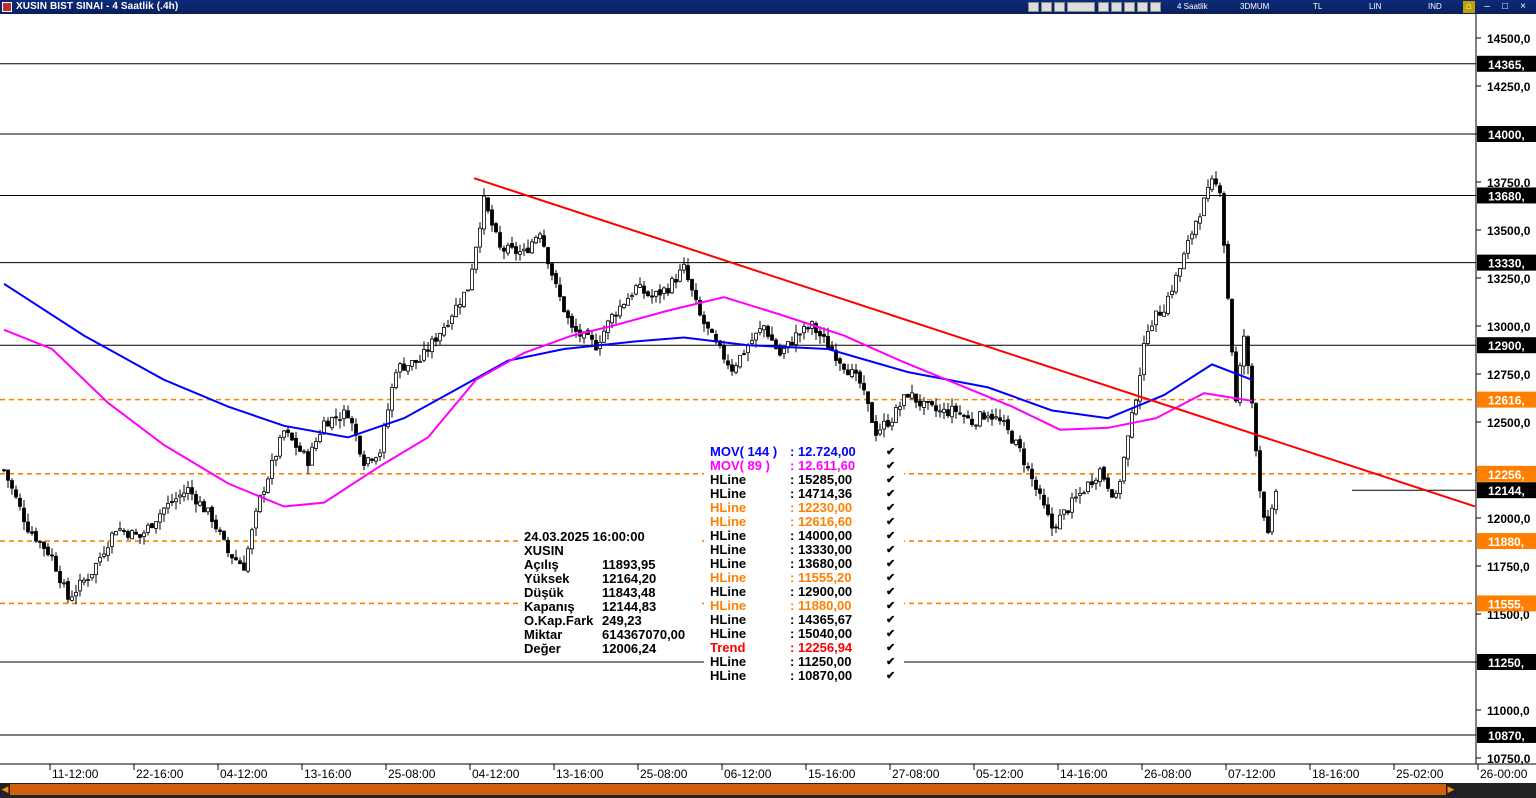 This screenshot has width=1536, height=798. What do you see at coordinates (1469, 7) in the screenshot?
I see `pin-icon: ⌂` at bounding box center [1469, 7].